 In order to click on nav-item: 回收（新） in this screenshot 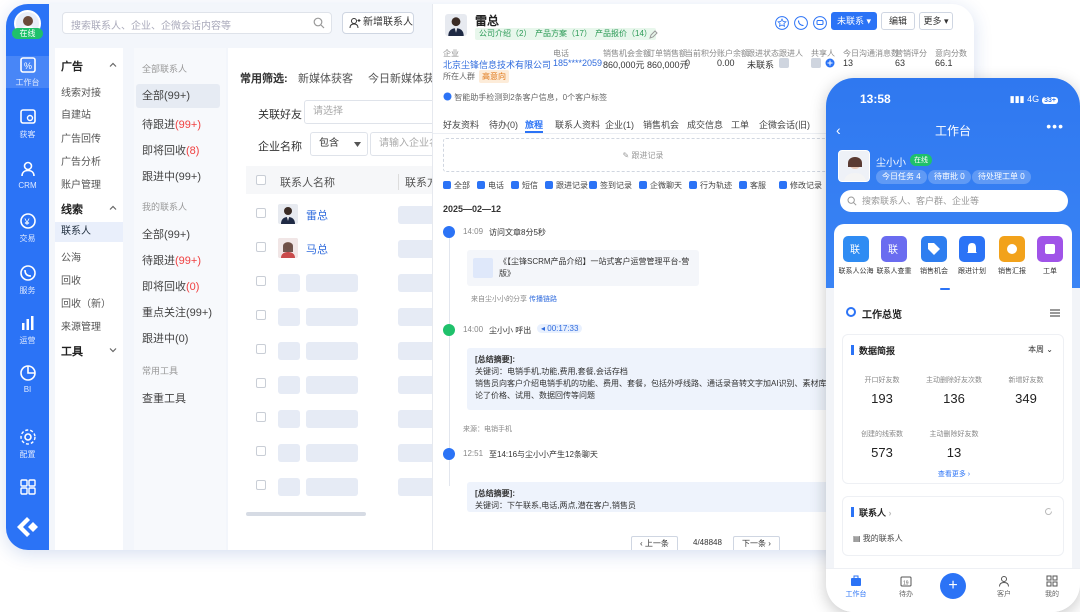, I will do `click(89, 302)`.